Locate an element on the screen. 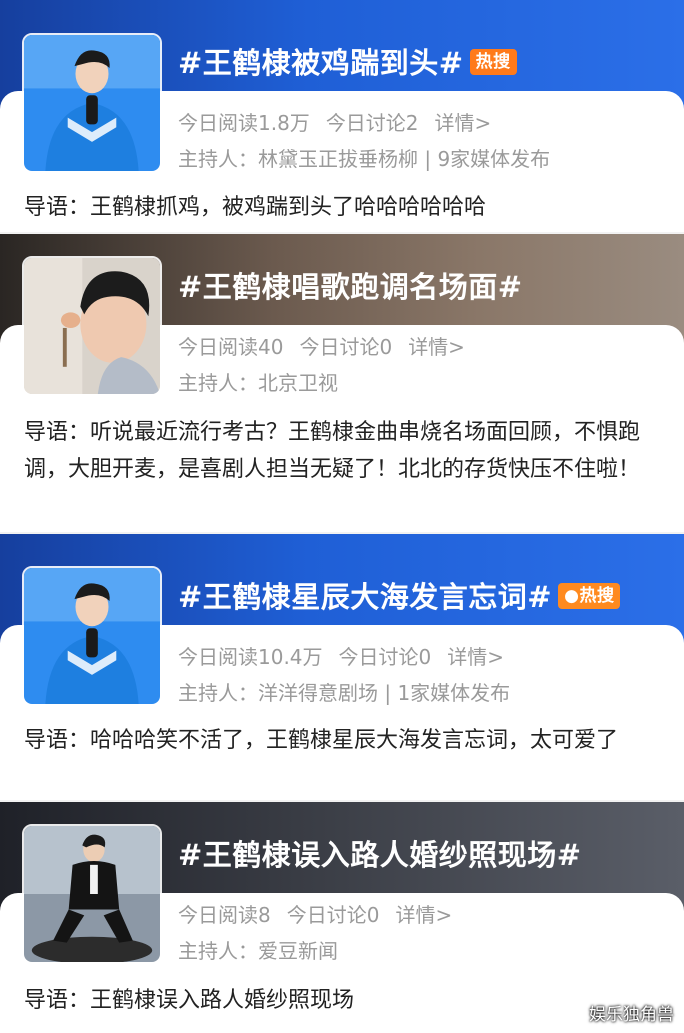  topic-host: 主持人：北京卫视 is located at coordinates (258, 383).